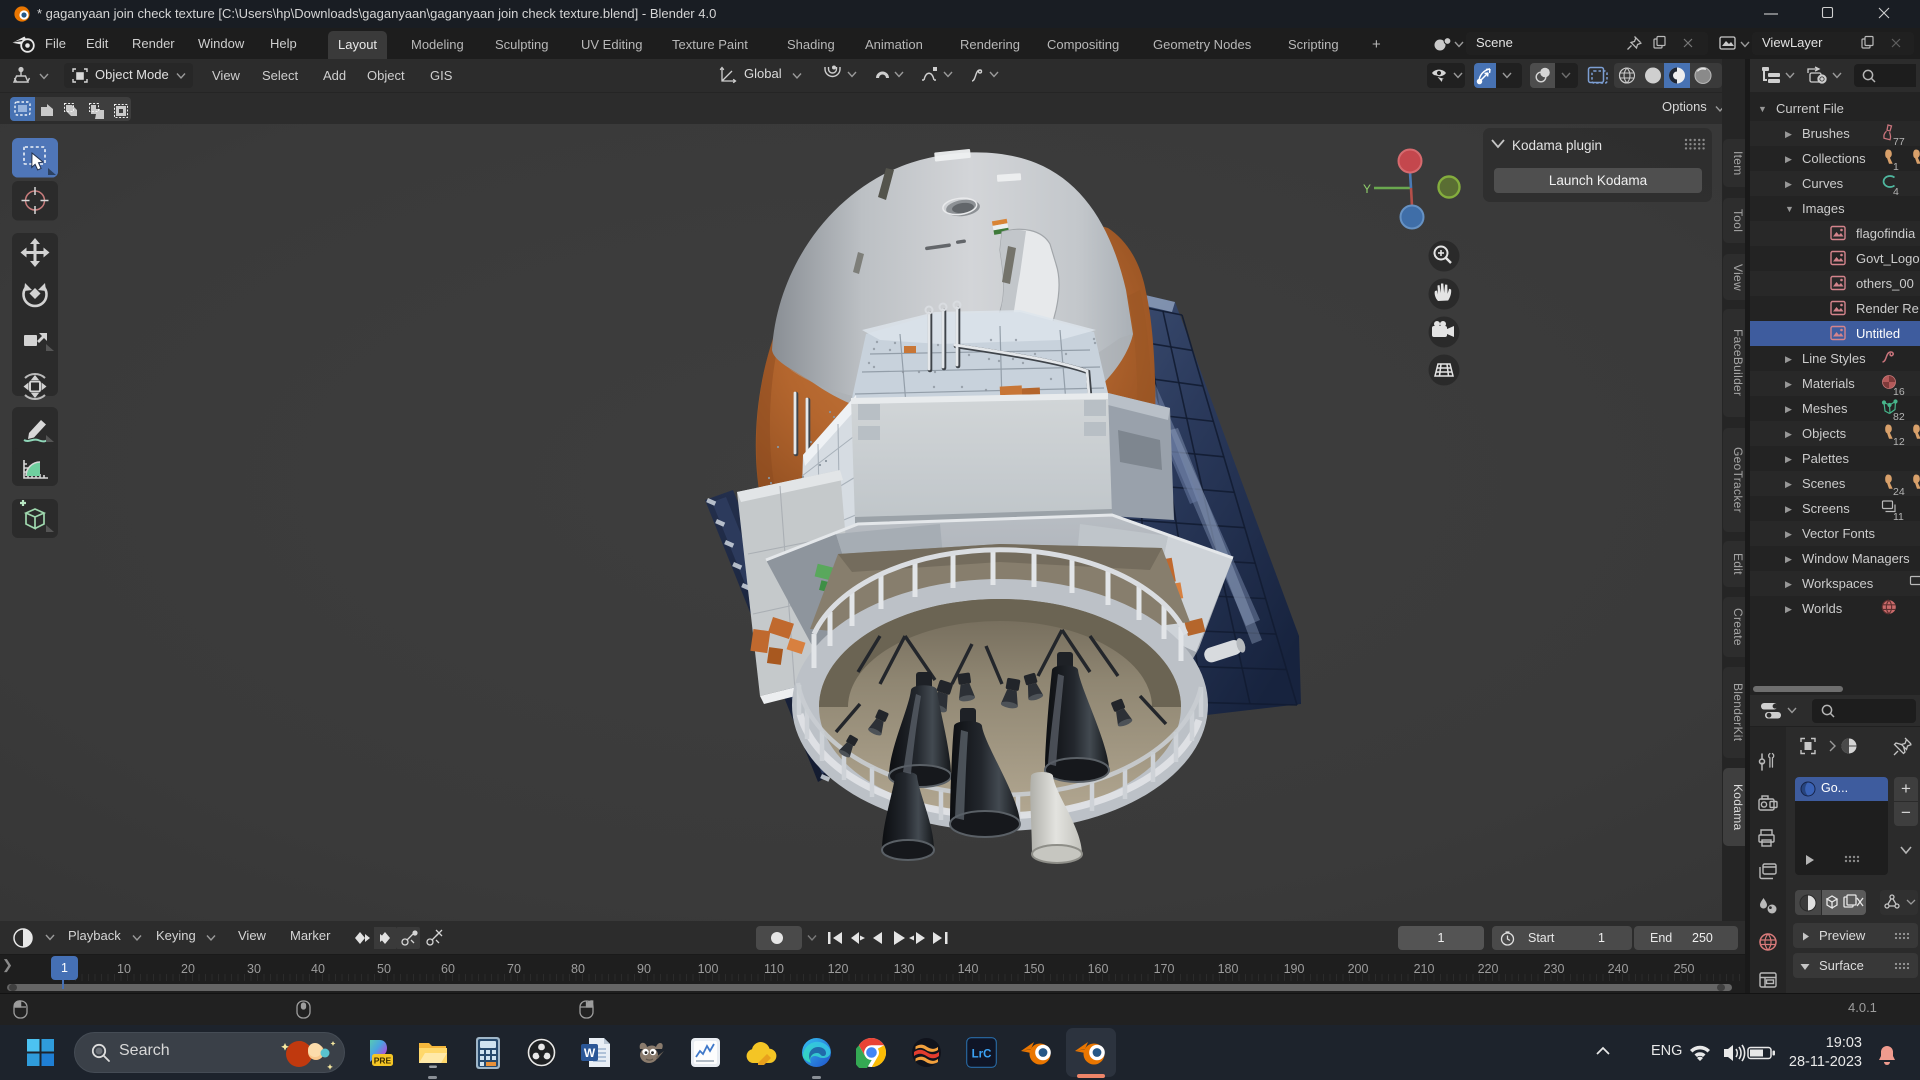 This screenshot has height=1080, width=1920. What do you see at coordinates (383, 1061) in the screenshot?
I see `svg-text: PRE` at bounding box center [383, 1061].